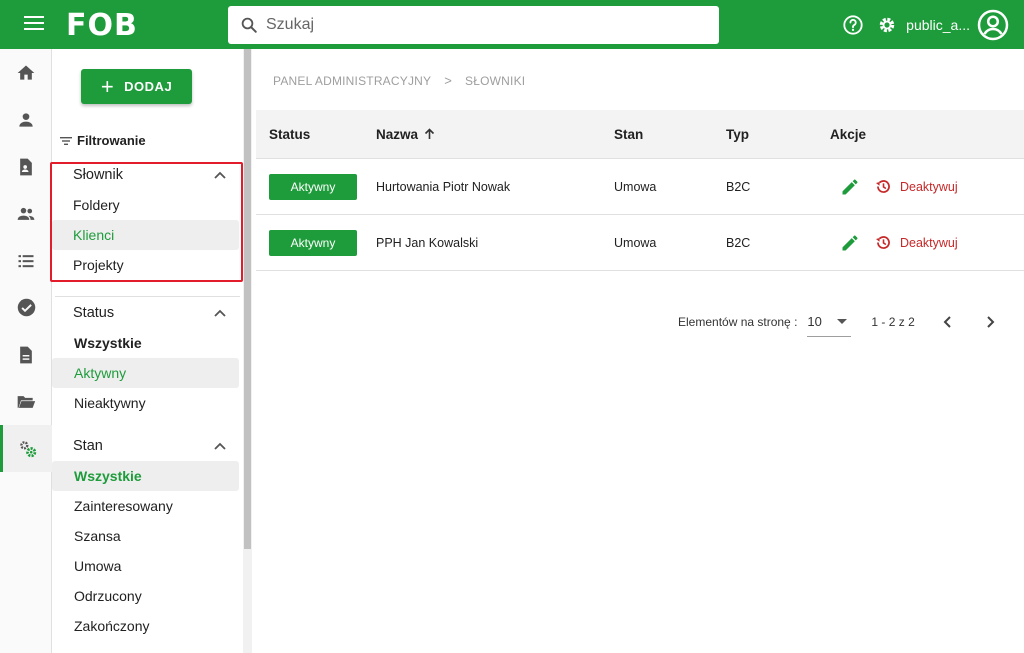 Image resolution: width=1024 pixels, height=653 pixels. I want to click on search-box, so click(473, 25).